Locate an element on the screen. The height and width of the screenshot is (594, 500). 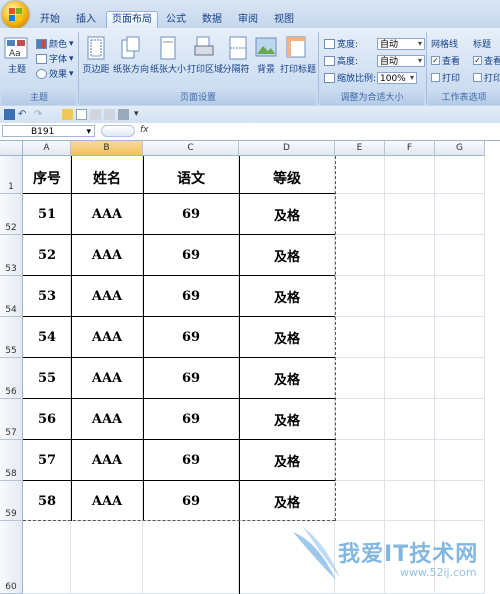
name-box-dropdown-icon: ▾ is located at coordinates (88, 132).